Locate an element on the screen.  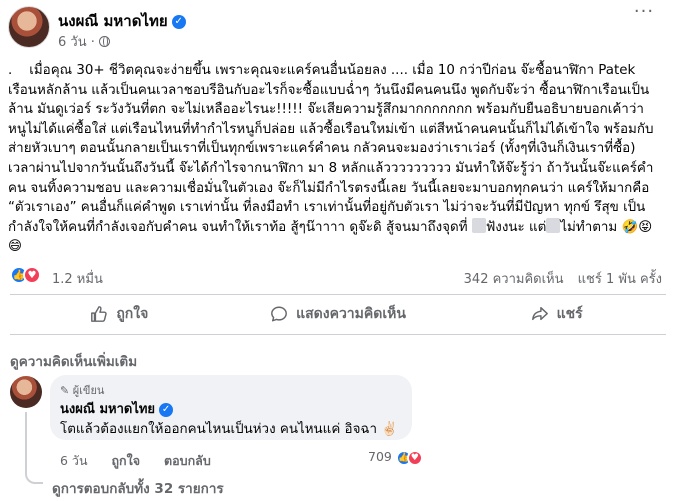
view-more-comments-link: ดูความคิดเห็นเพิ่มเติม is located at coordinates (73, 361).